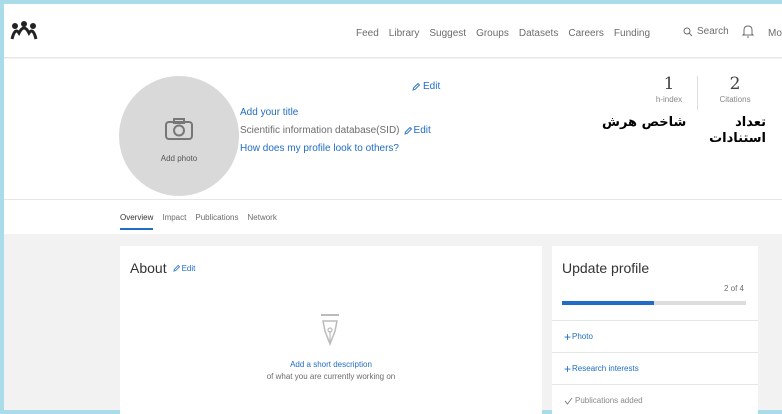 Image resolution: width=782 pixels, height=414 pixels. Describe the element at coordinates (24, 31) in the screenshot. I see `mendeley-logo` at that location.